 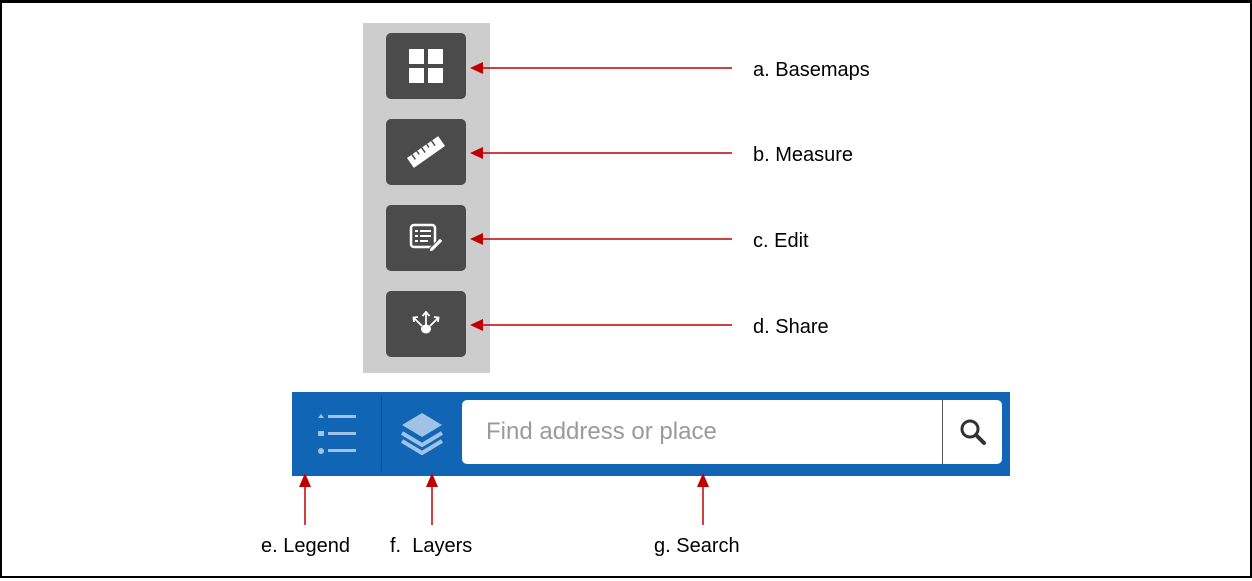 What do you see at coordinates (305, 546) in the screenshot?
I see `callout-legend: e. Legend` at bounding box center [305, 546].